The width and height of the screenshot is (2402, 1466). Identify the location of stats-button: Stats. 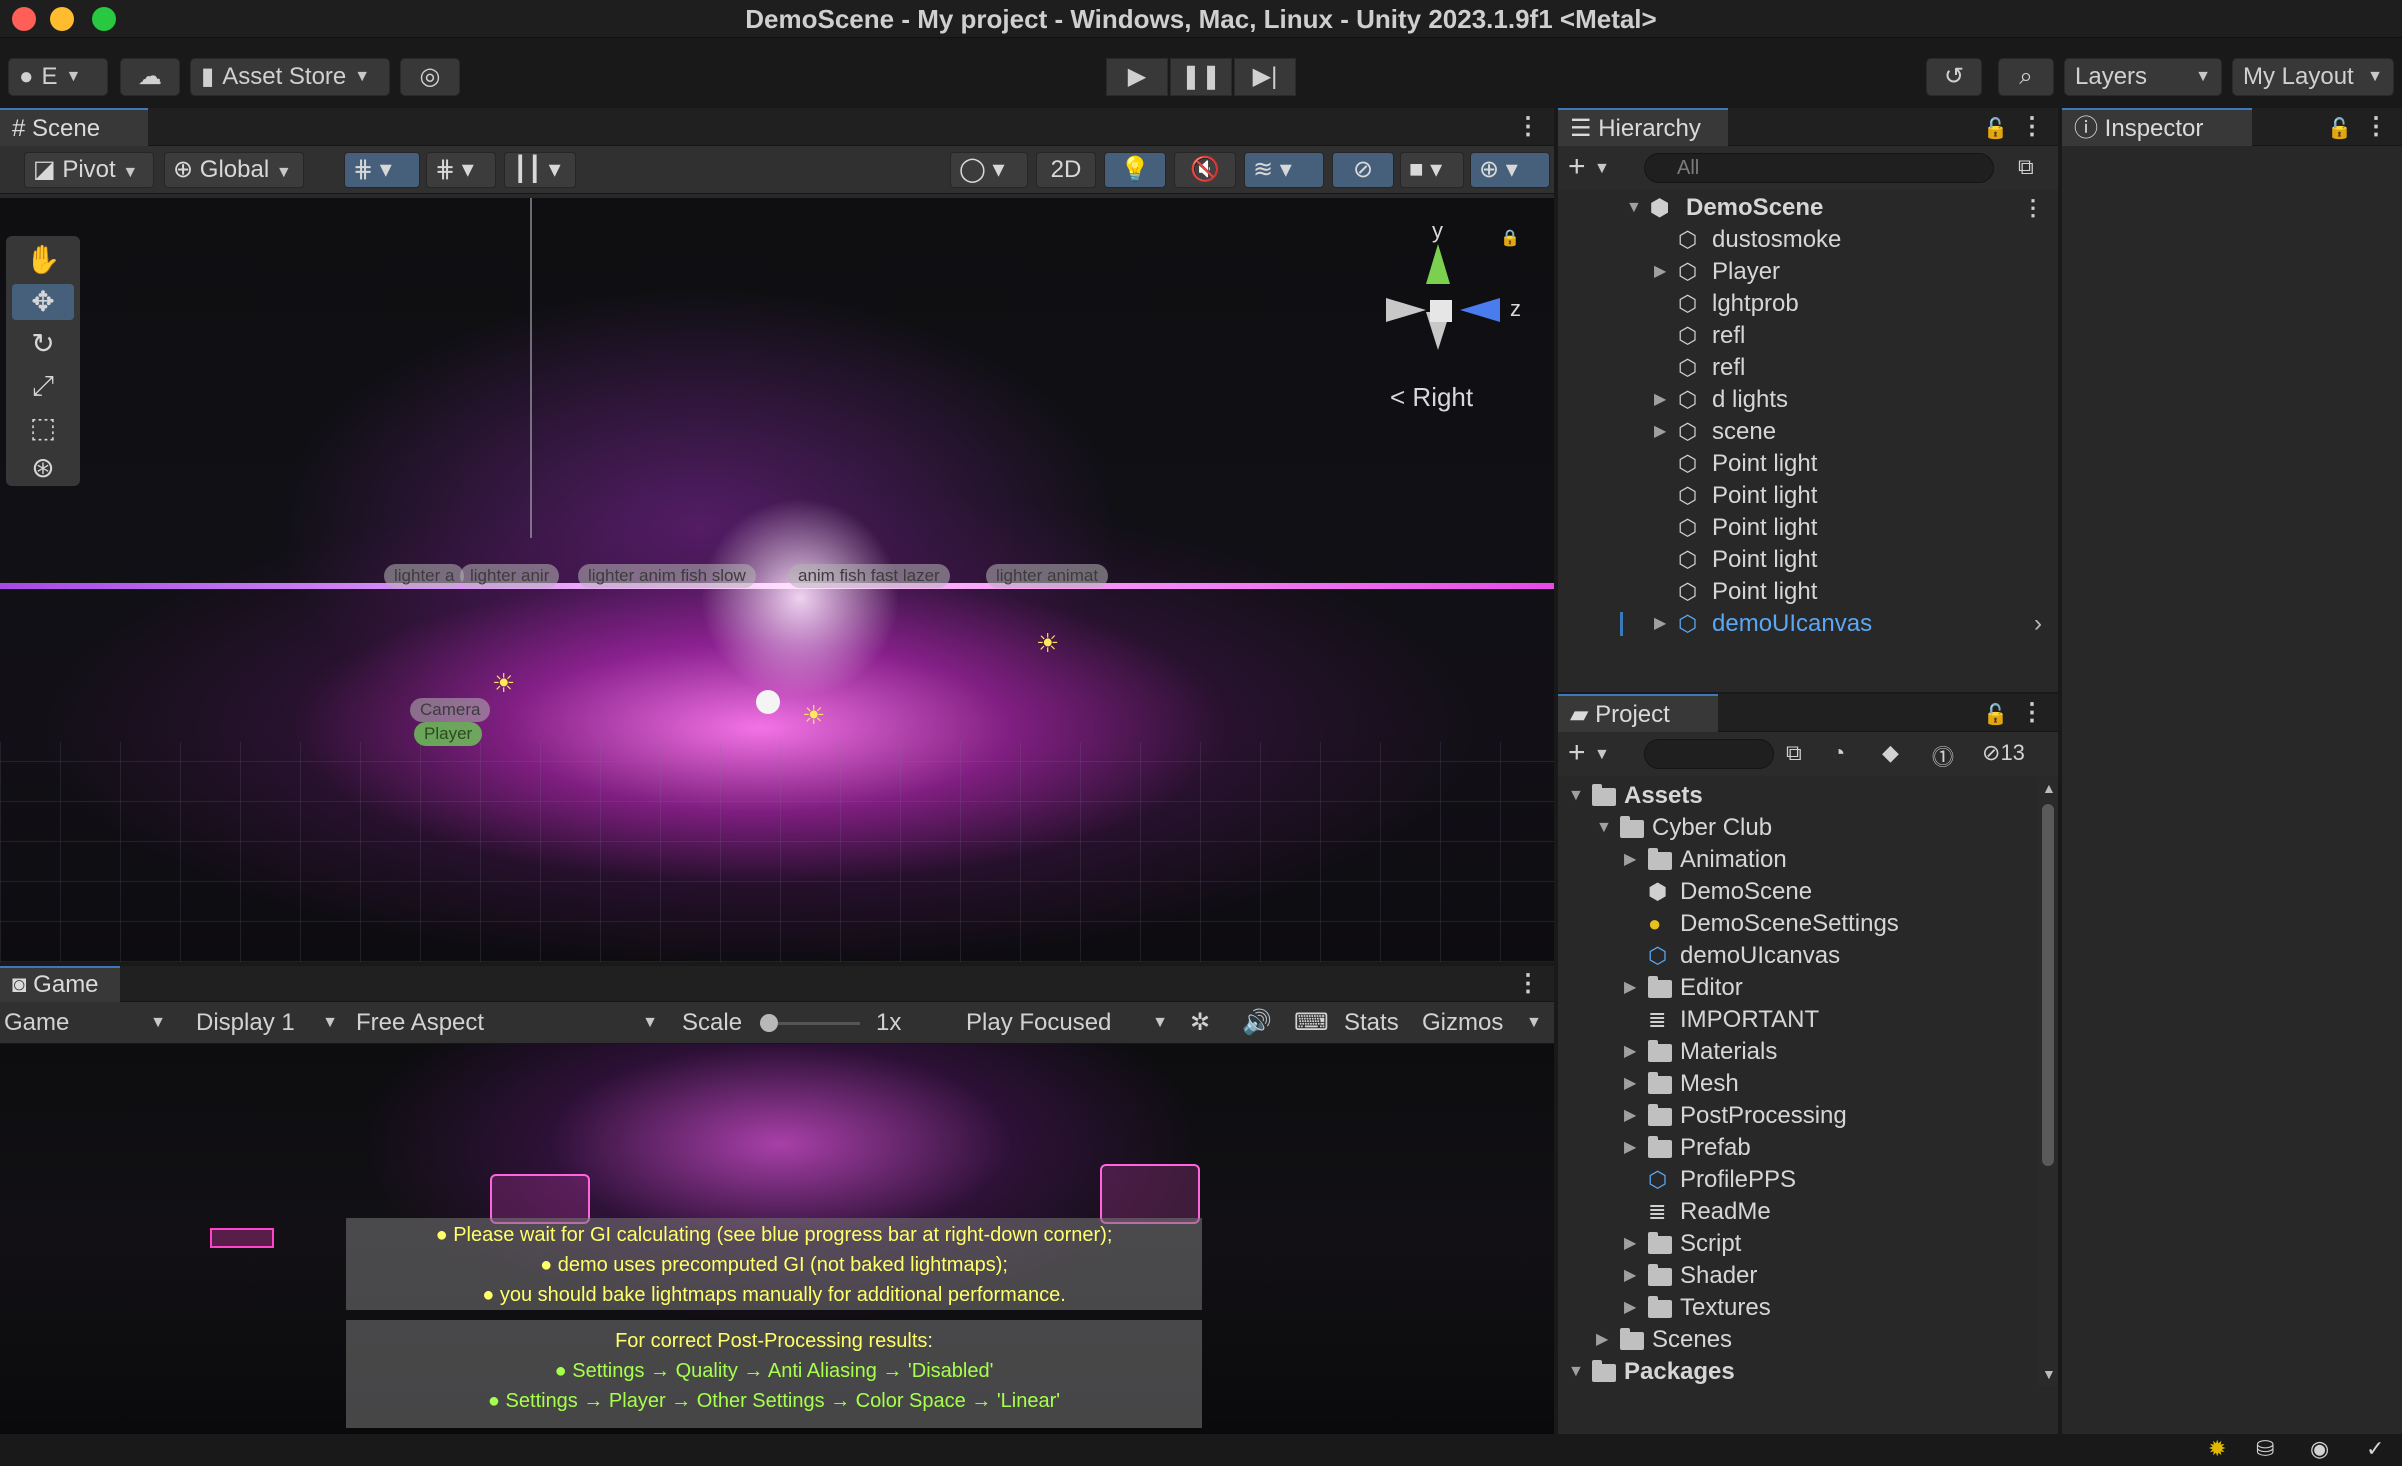
(1371, 1023).